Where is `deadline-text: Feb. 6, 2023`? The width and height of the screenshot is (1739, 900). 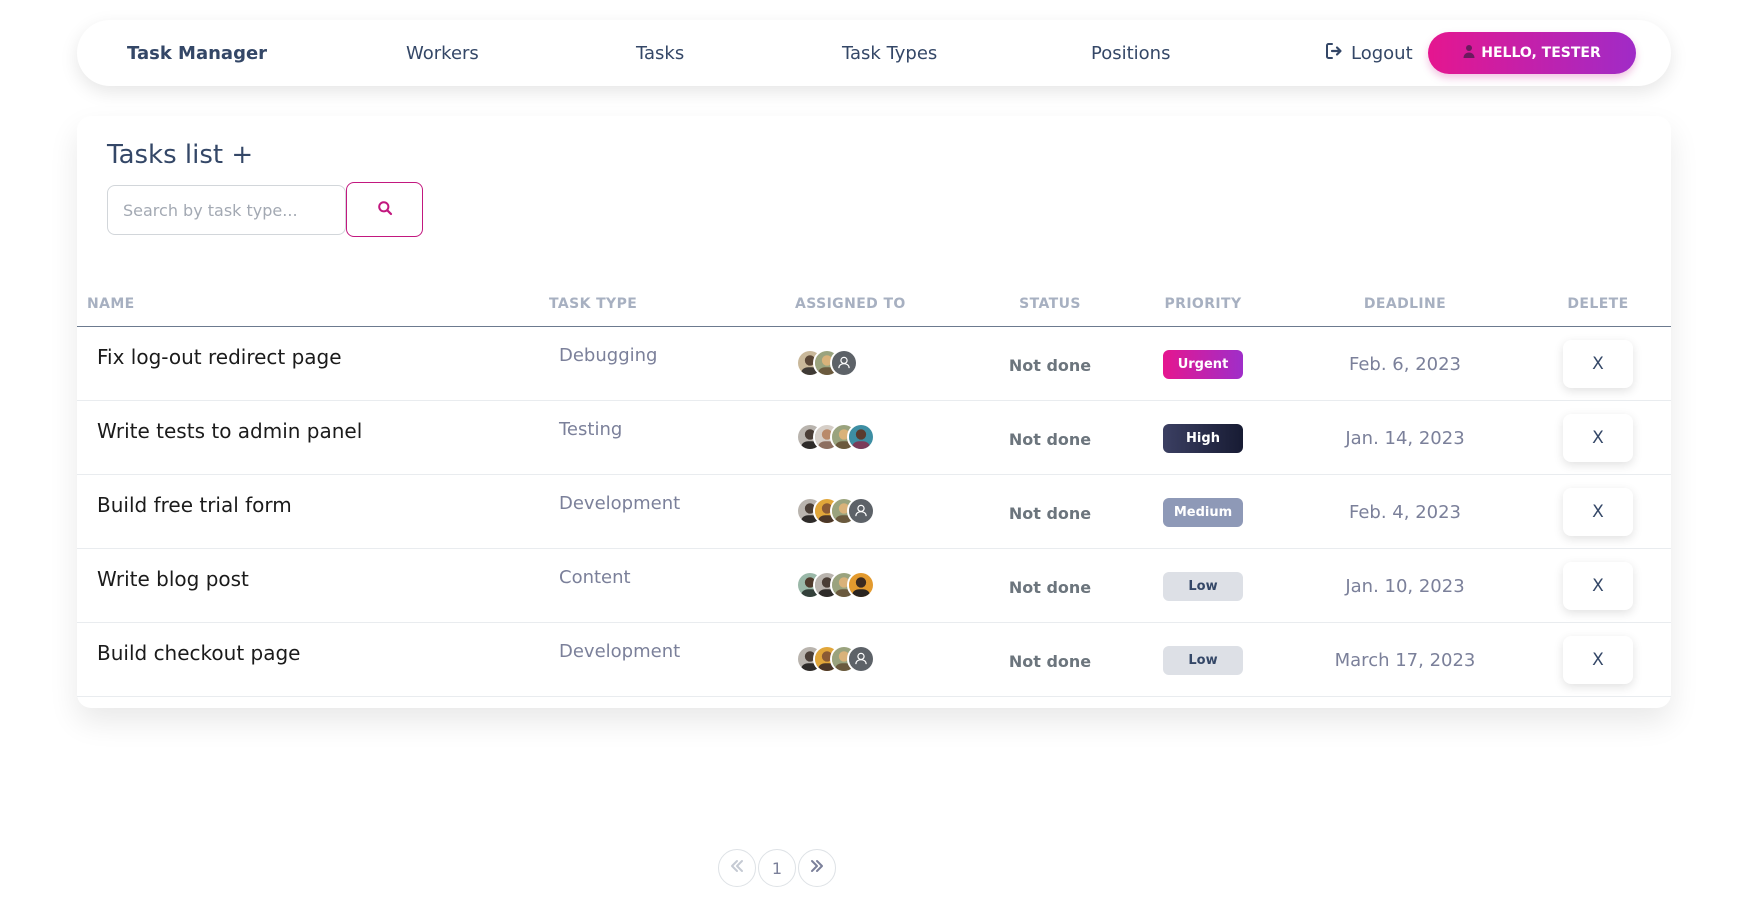
deadline-text: Feb. 6, 2023 is located at coordinates (1405, 364).